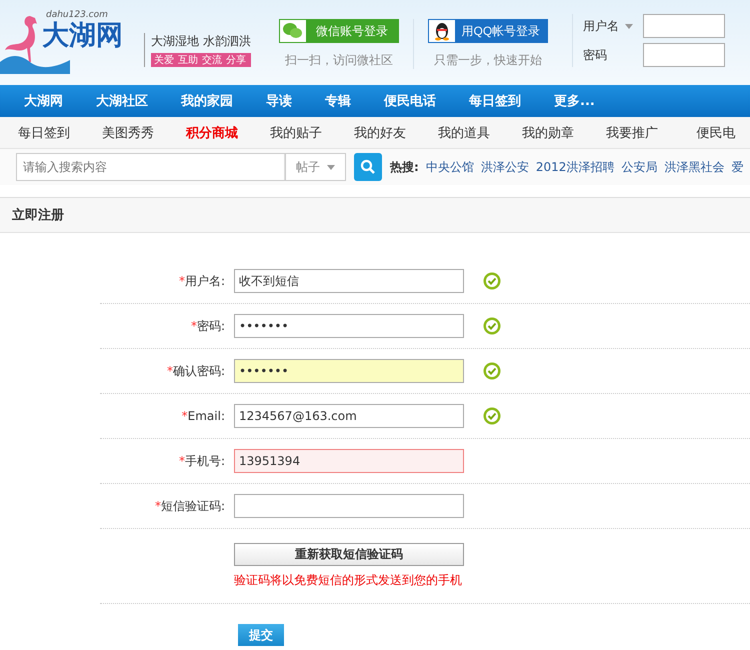 This screenshot has height=650, width=750. Describe the element at coordinates (488, 31) in the screenshot. I see `social-login-button: 用QQ帐号登录` at that location.